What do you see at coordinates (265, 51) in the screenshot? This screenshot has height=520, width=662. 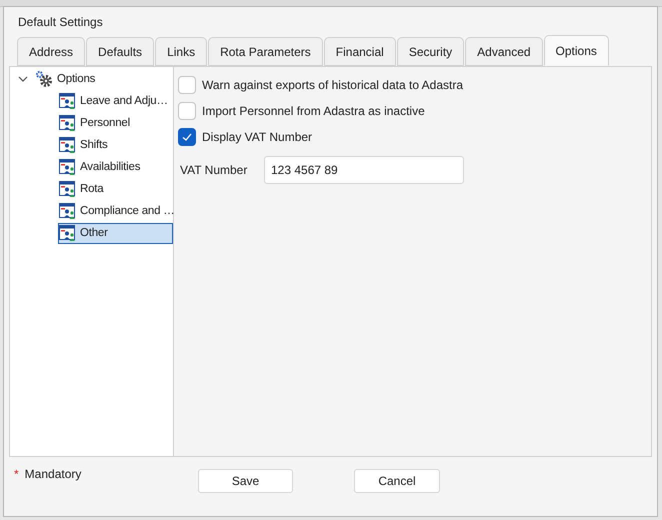 I see `tab: Rota Parameters` at bounding box center [265, 51].